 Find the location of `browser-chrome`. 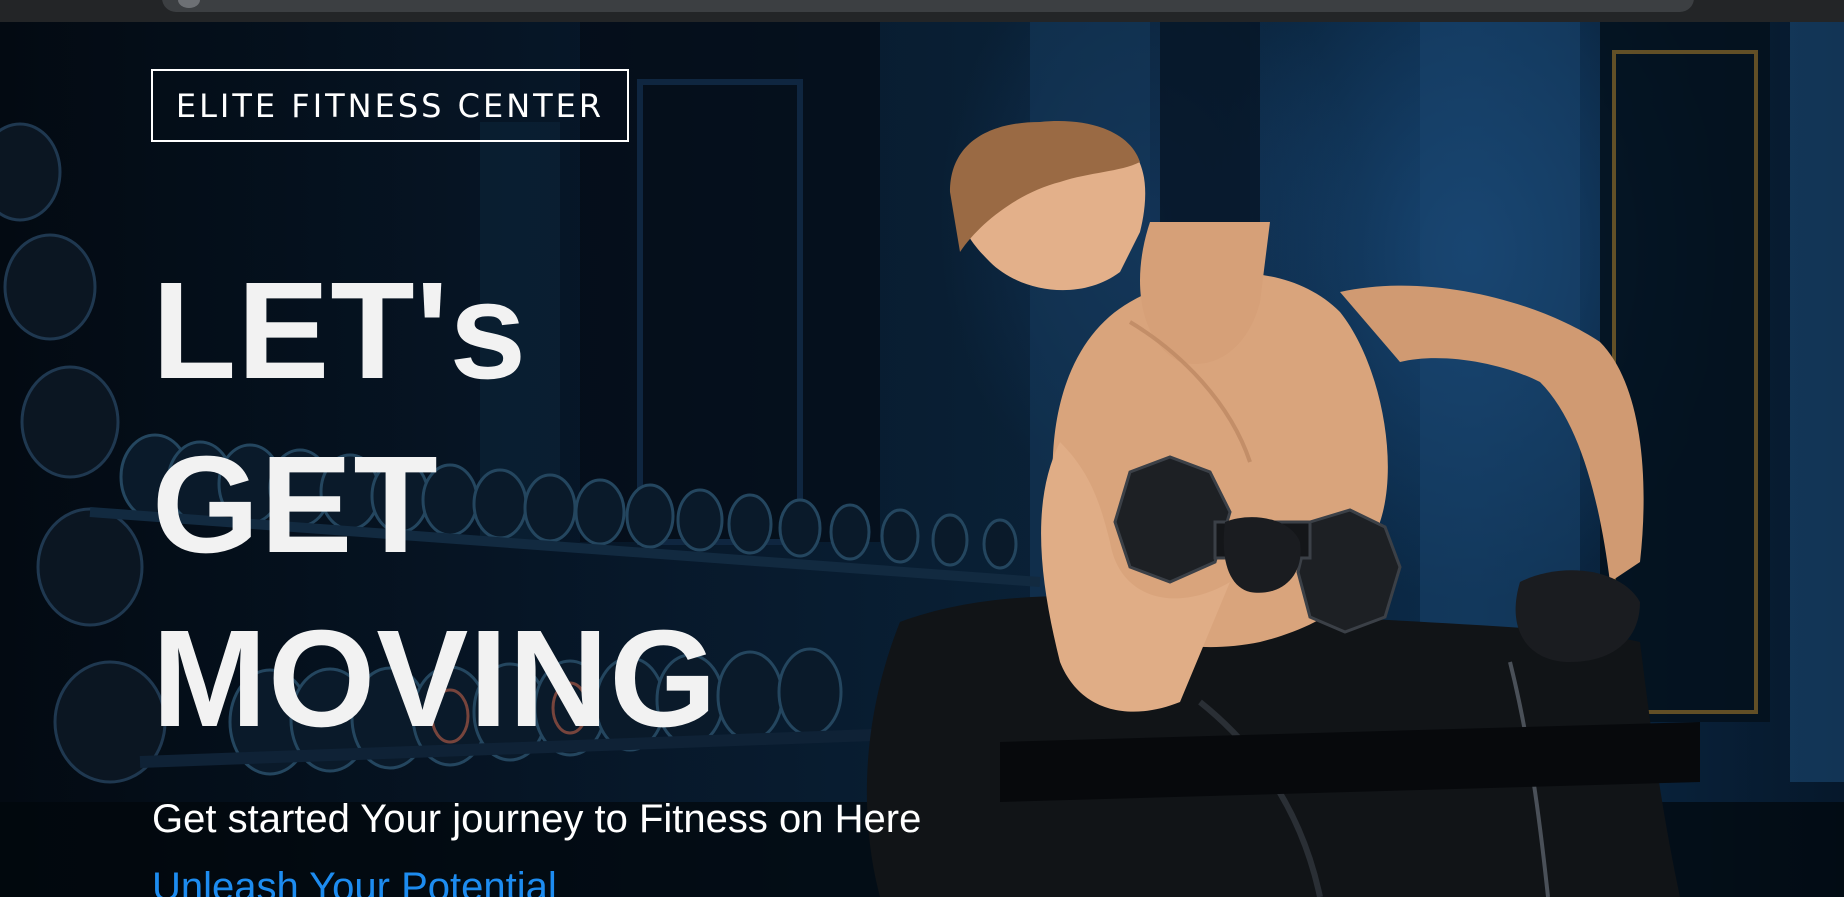

browser-chrome is located at coordinates (922, 11).